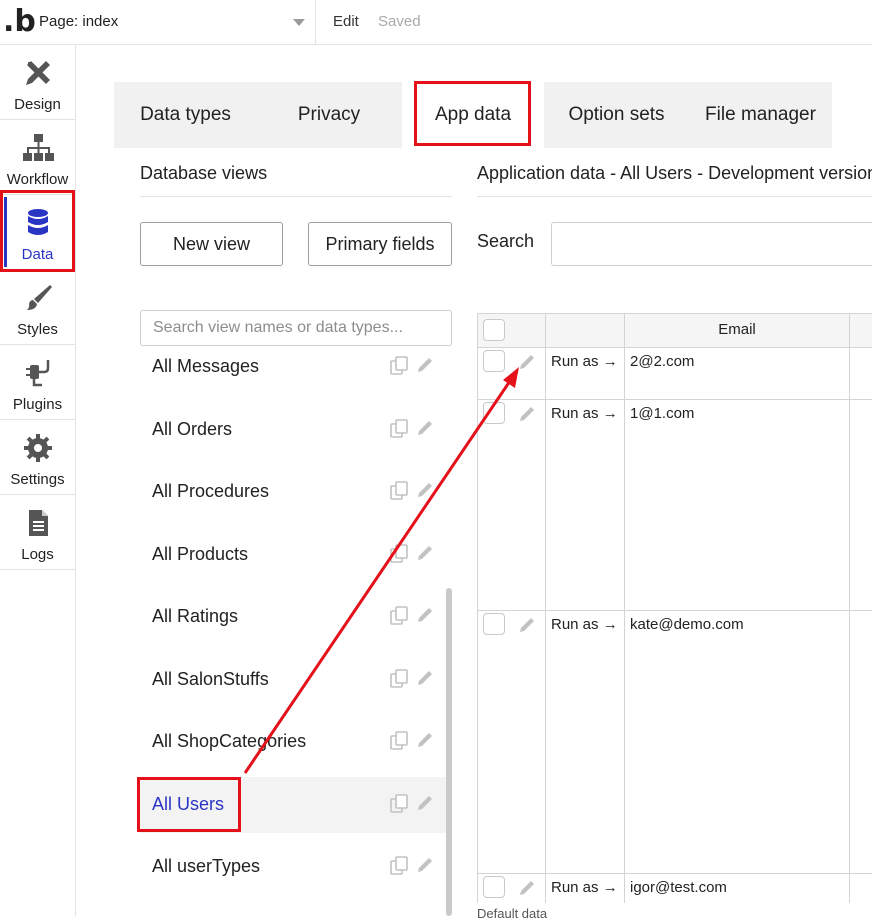 This screenshot has width=872, height=921. What do you see at coordinates (346, 21) in the screenshot?
I see `edit-menu: Edit` at bounding box center [346, 21].